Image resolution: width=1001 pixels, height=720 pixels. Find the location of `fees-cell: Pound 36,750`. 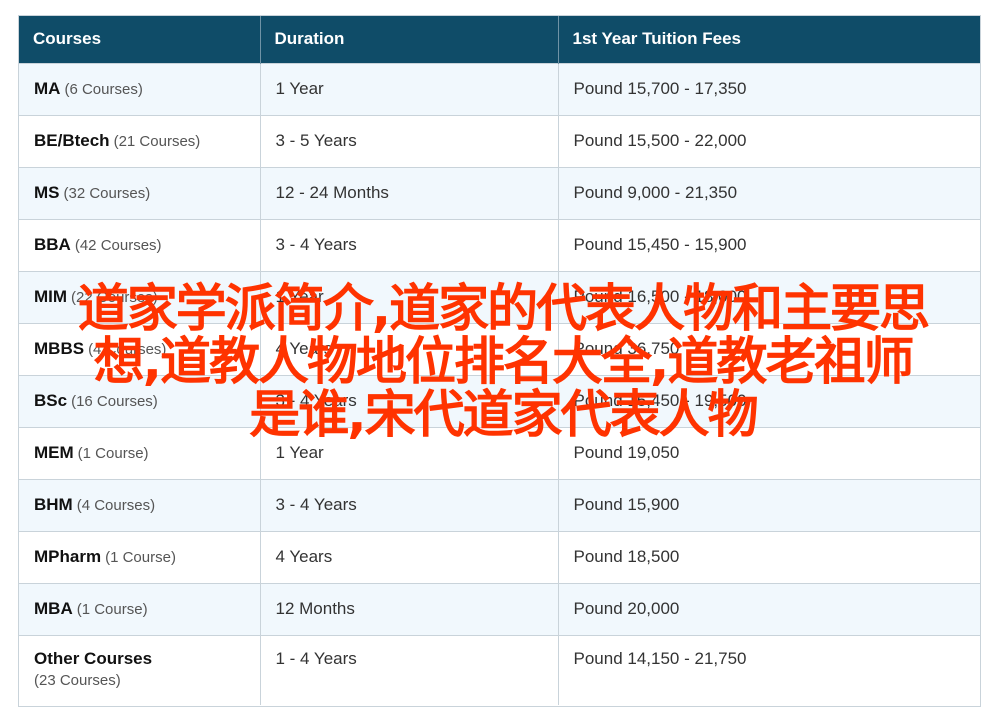

fees-cell: Pound 36,750 is located at coordinates (769, 348).